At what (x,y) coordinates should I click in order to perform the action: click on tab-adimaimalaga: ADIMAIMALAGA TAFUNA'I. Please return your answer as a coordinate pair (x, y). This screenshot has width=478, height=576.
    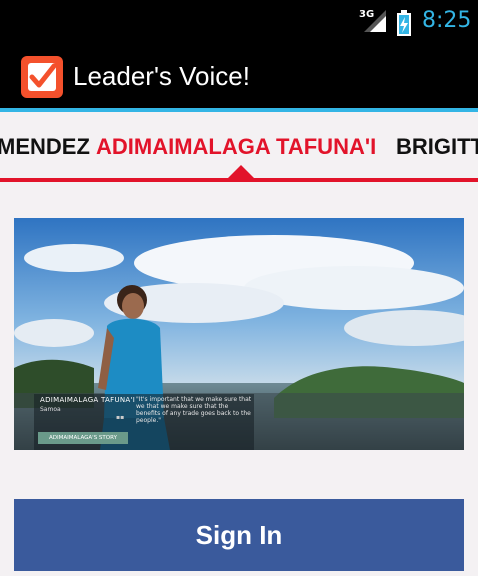
    Looking at the image, I should click on (236, 147).